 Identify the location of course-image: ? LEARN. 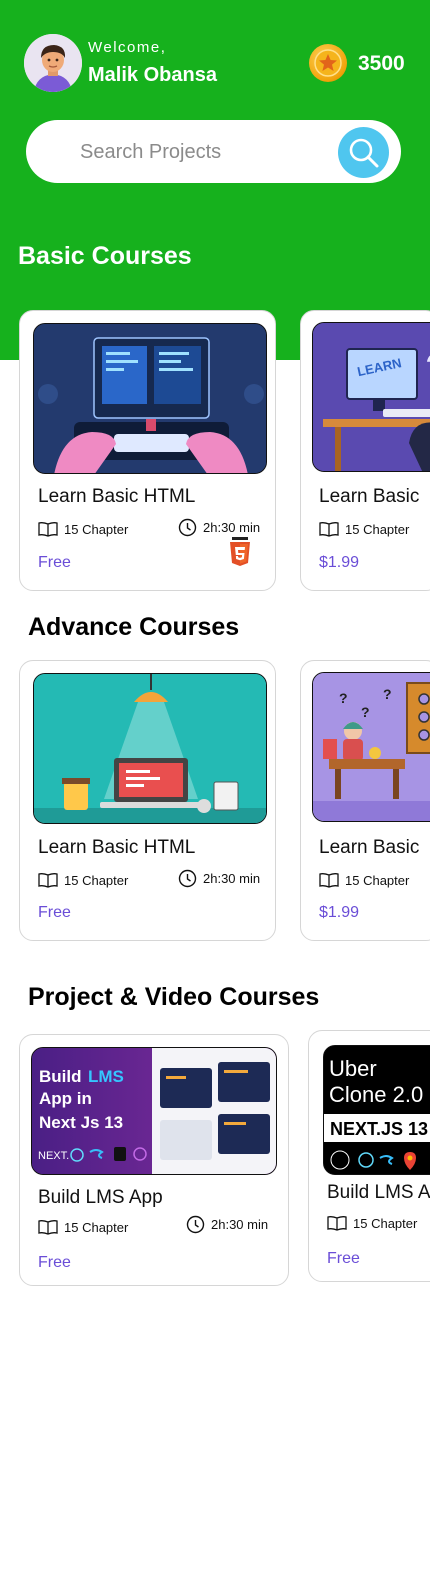
(371, 397).